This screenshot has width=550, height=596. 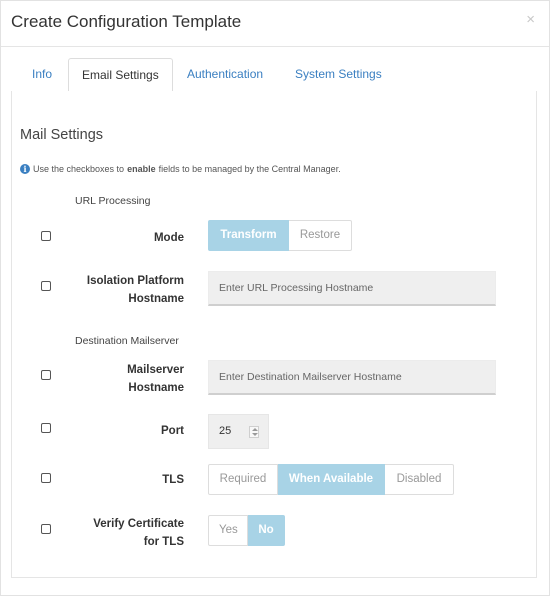 What do you see at coordinates (128, 533) in the screenshot?
I see `verify-cert-label: Verify Certificate for TLS` at bounding box center [128, 533].